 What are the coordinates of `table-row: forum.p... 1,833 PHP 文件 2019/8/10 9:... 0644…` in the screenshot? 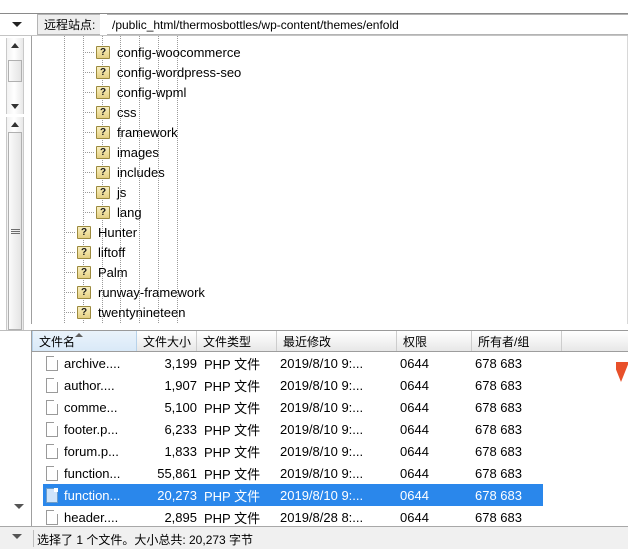 It's located at (330, 451).